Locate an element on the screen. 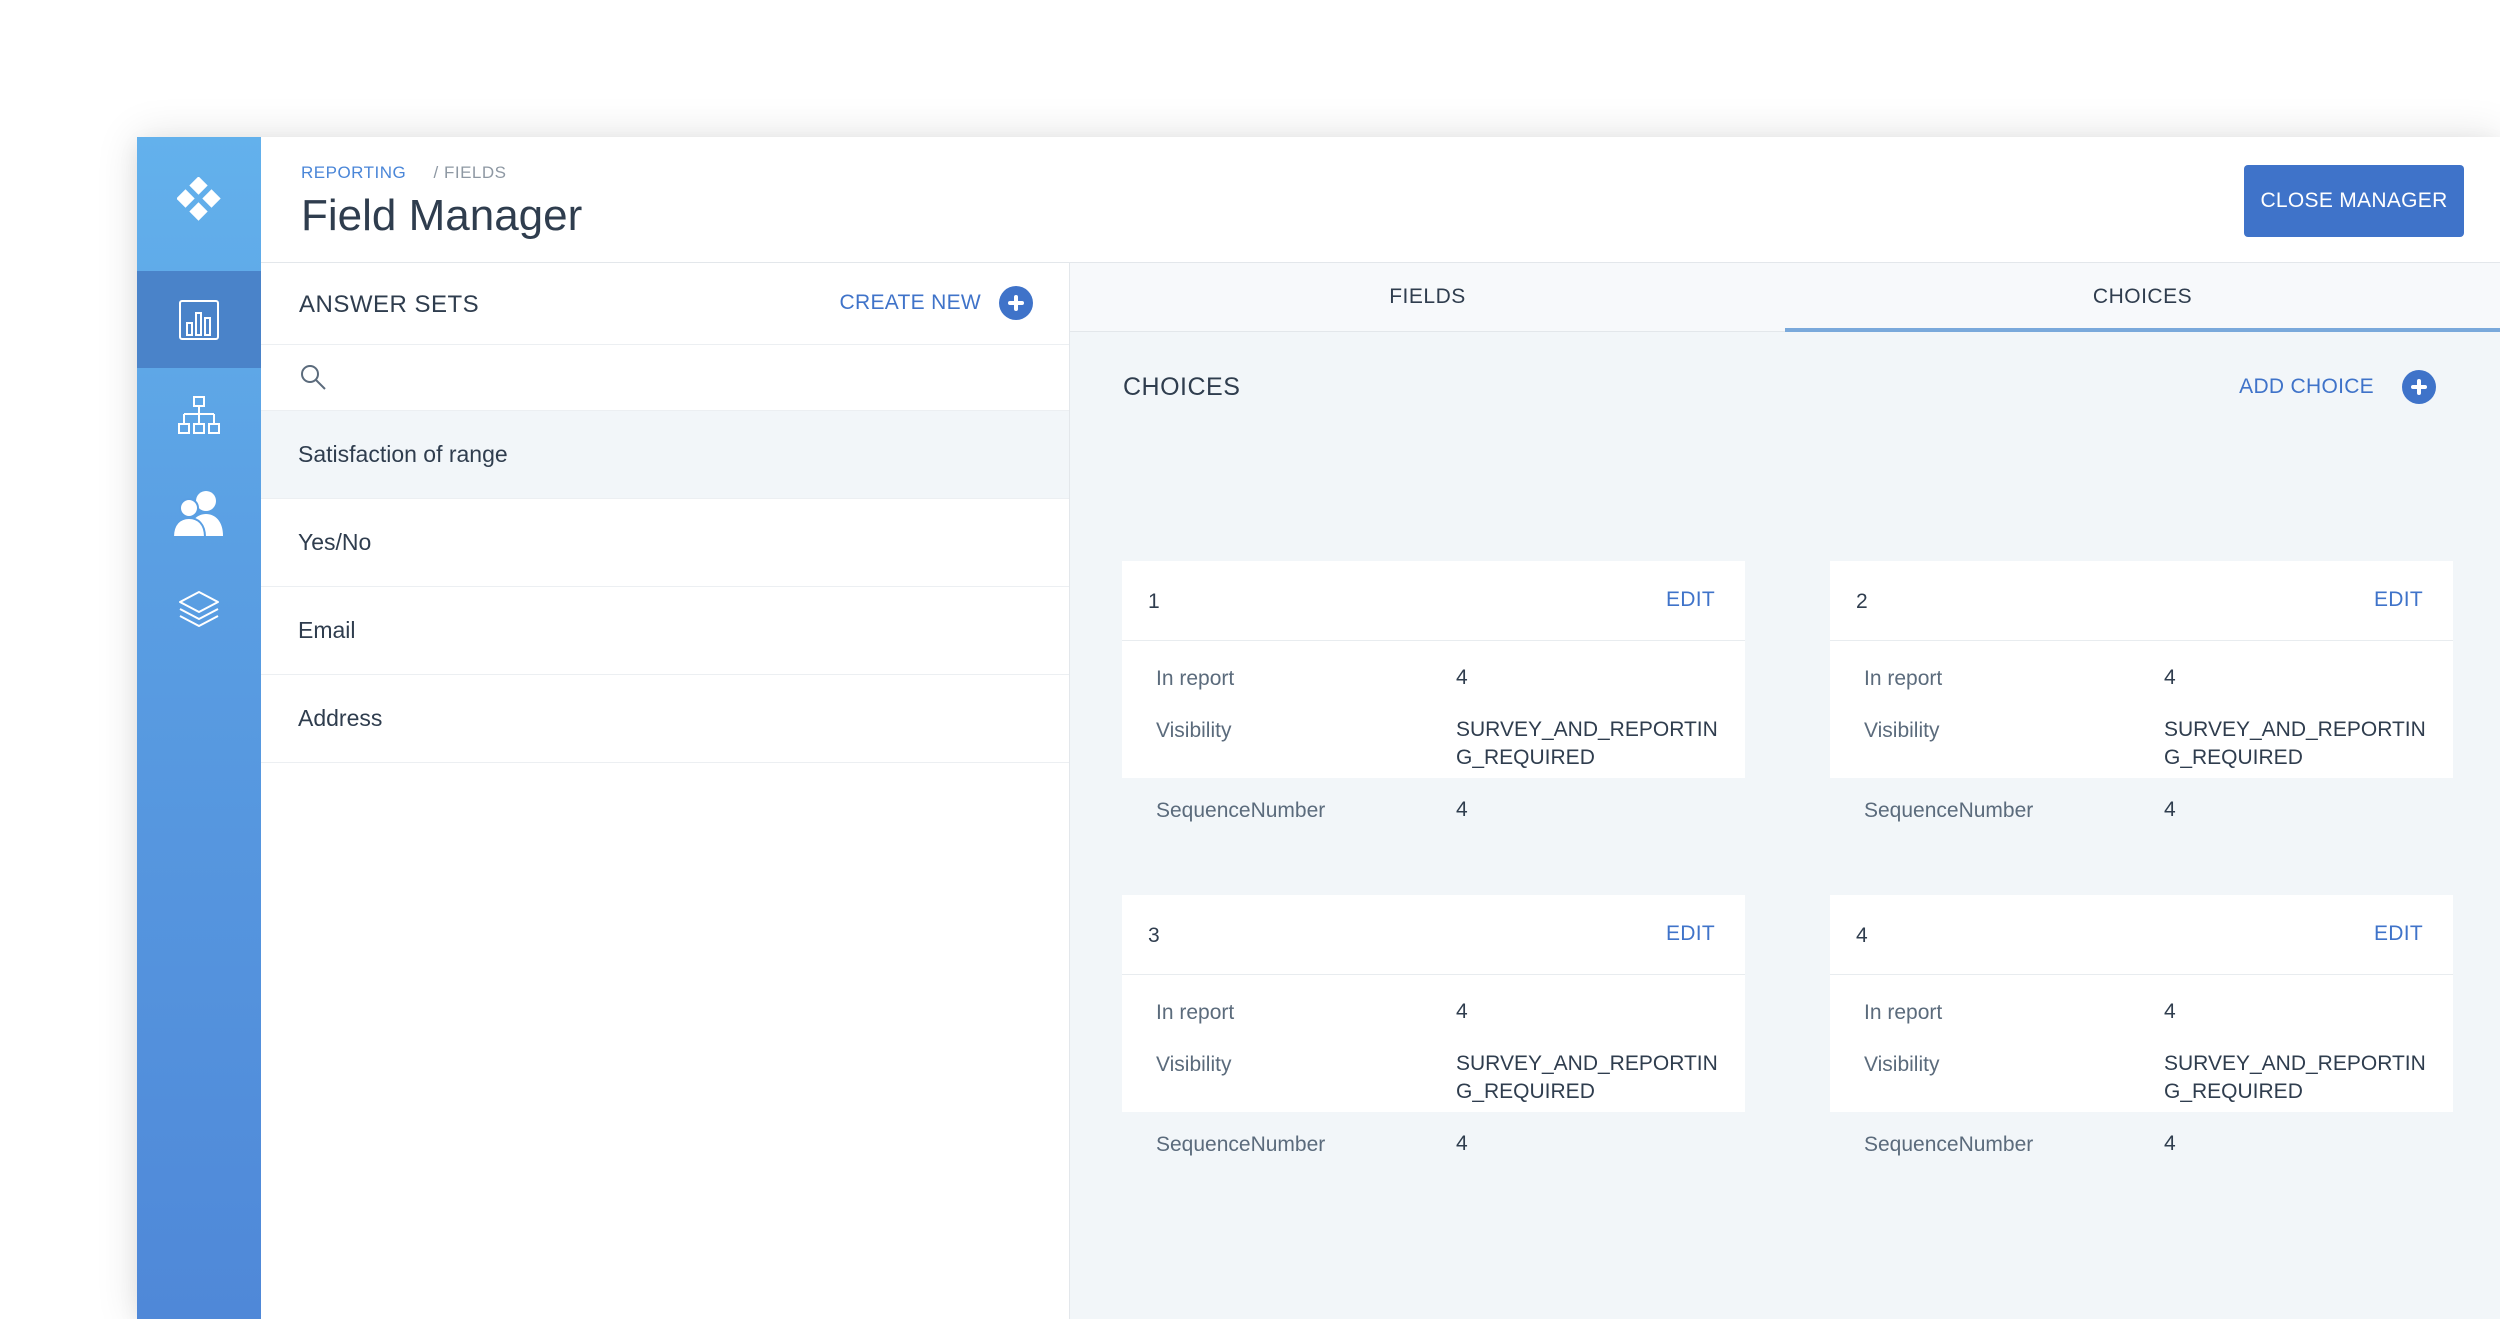 The width and height of the screenshot is (2500, 1319). sidebar-item-reports is located at coordinates (199, 319).